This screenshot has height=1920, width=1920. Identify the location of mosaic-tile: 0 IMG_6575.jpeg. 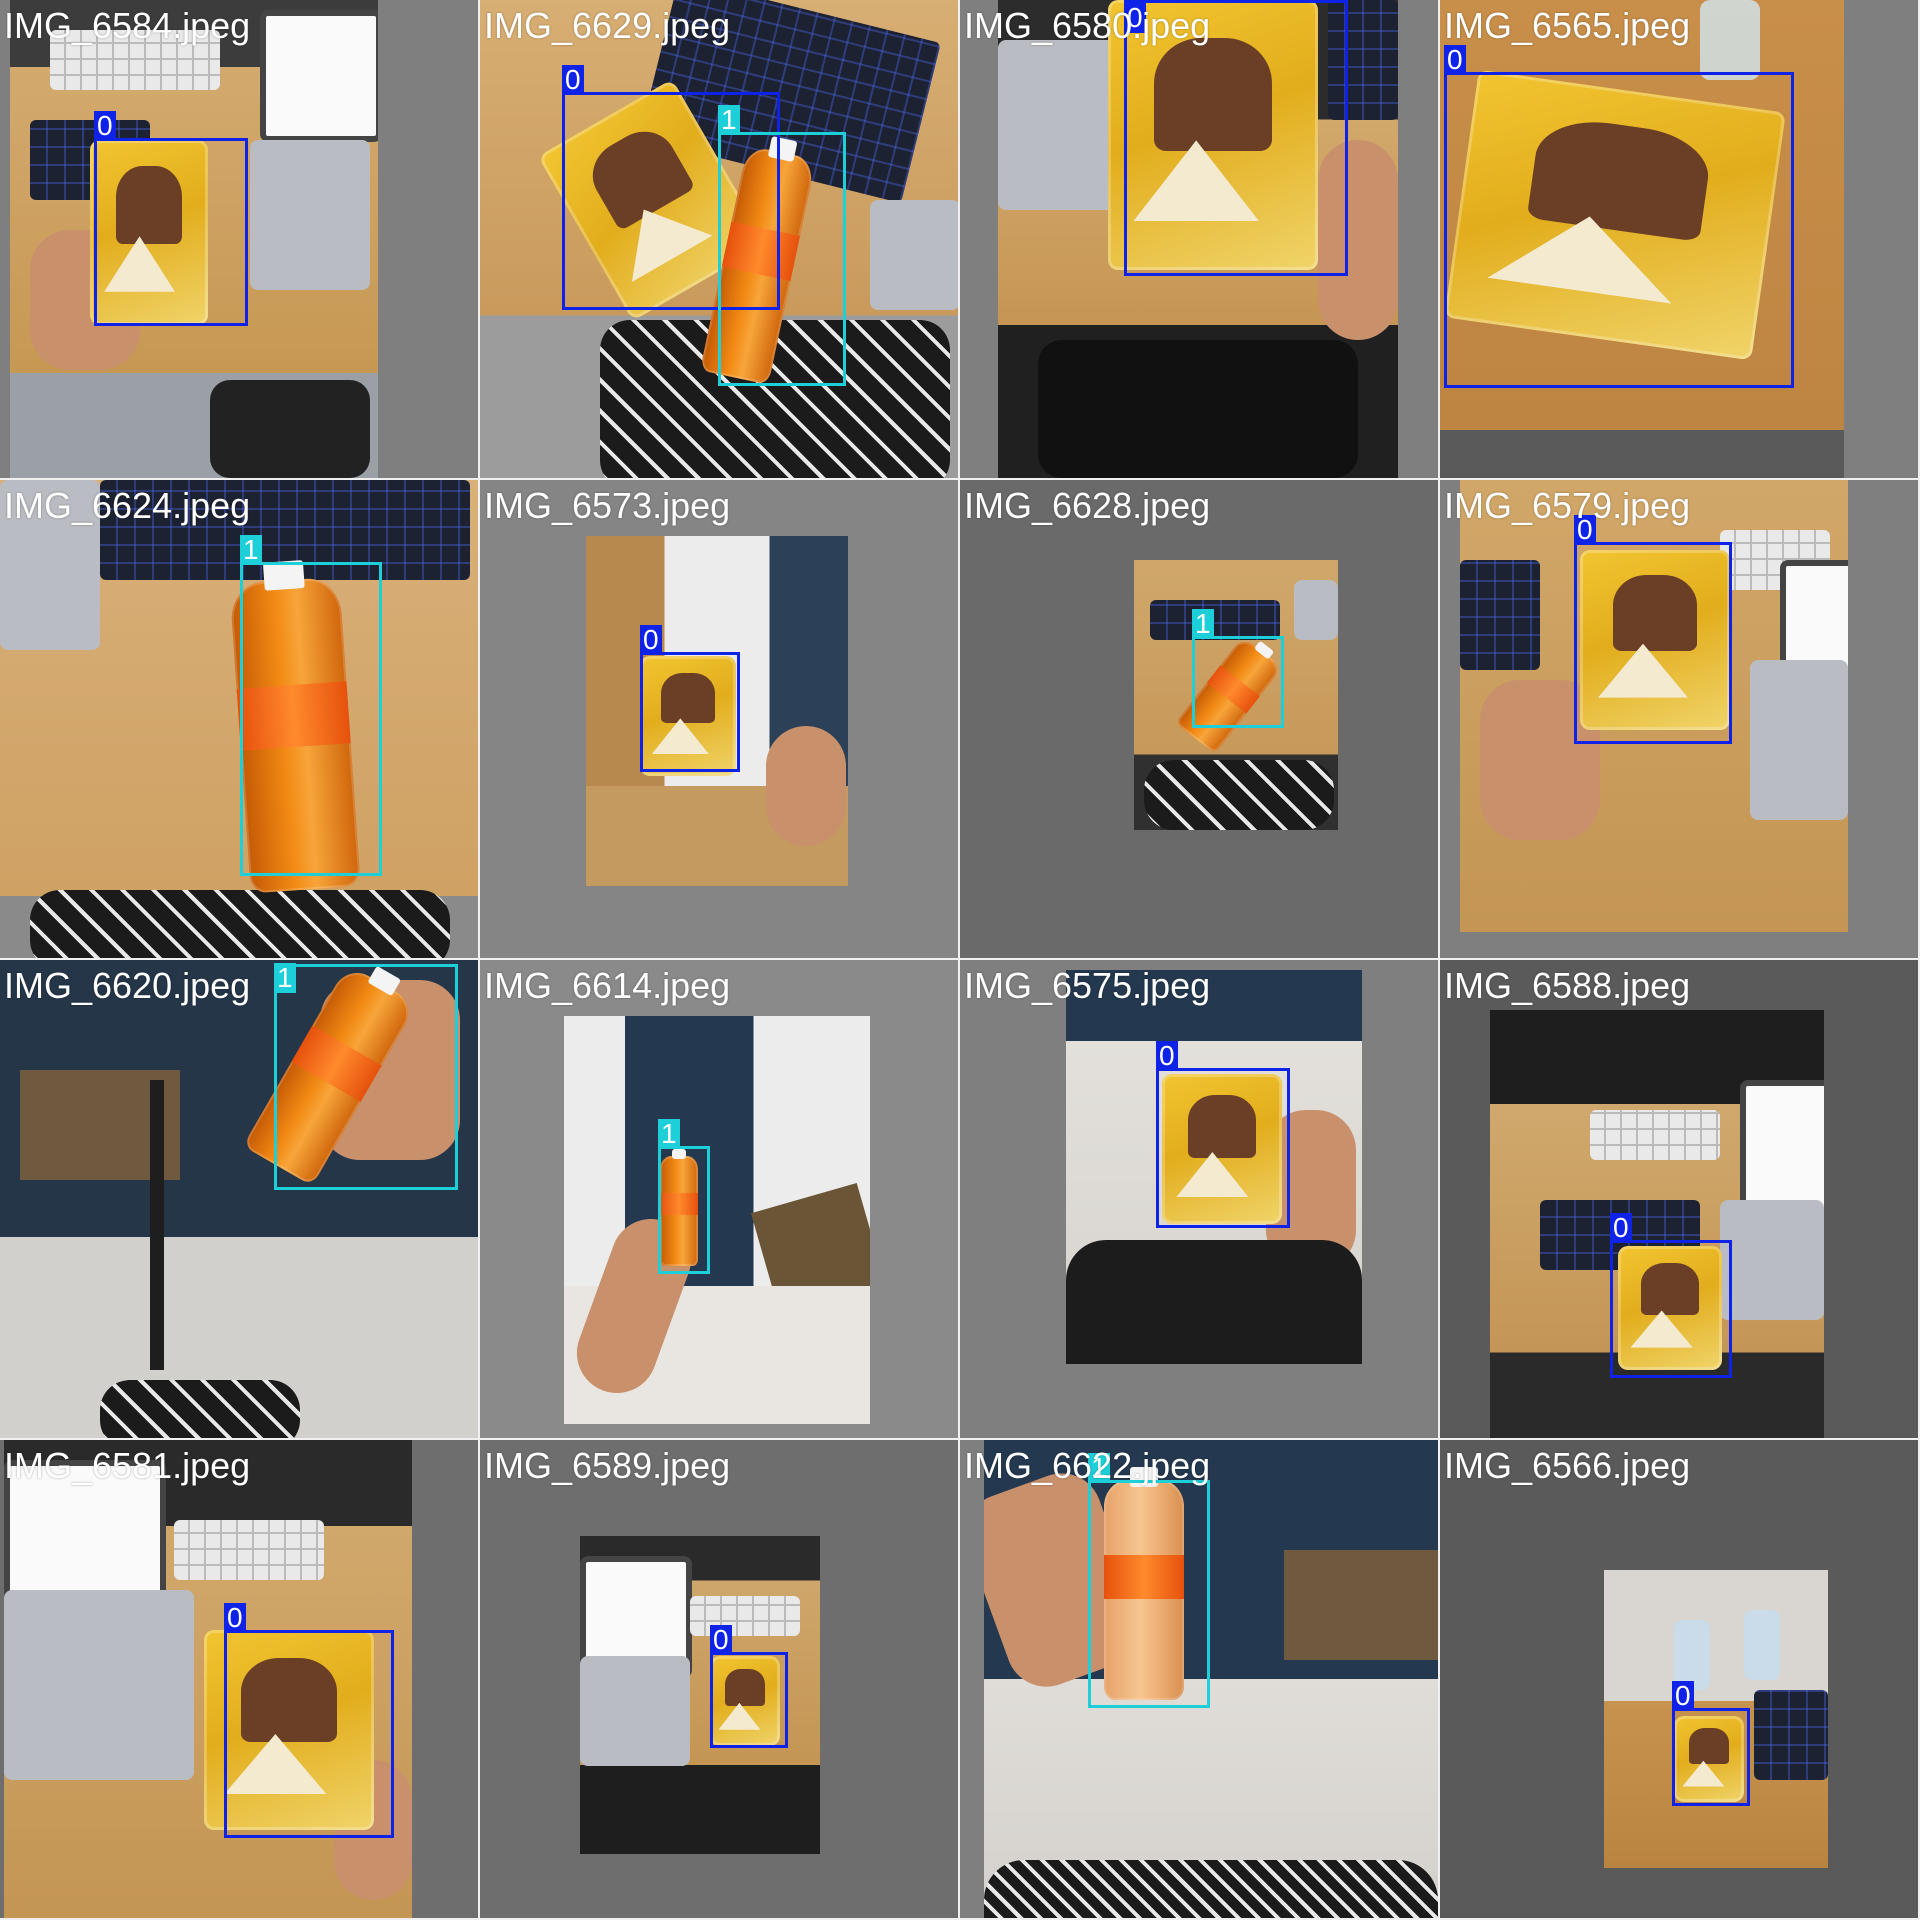
(1199, 1199).